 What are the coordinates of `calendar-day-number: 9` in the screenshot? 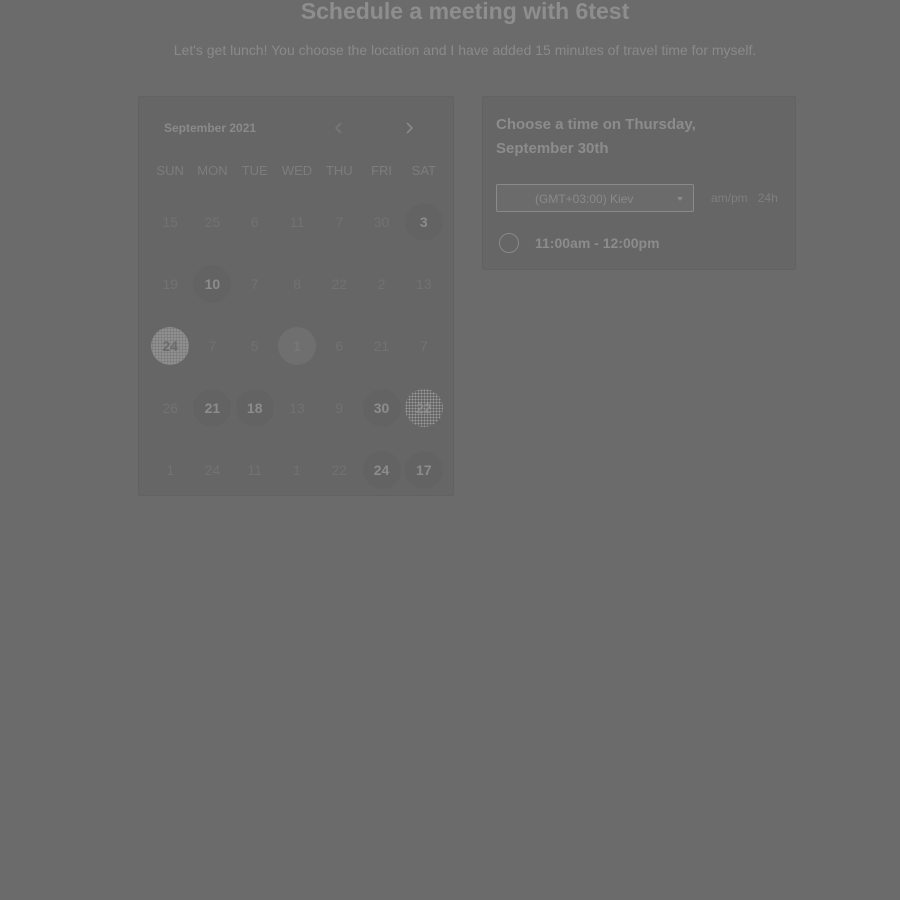 It's located at (339, 408).